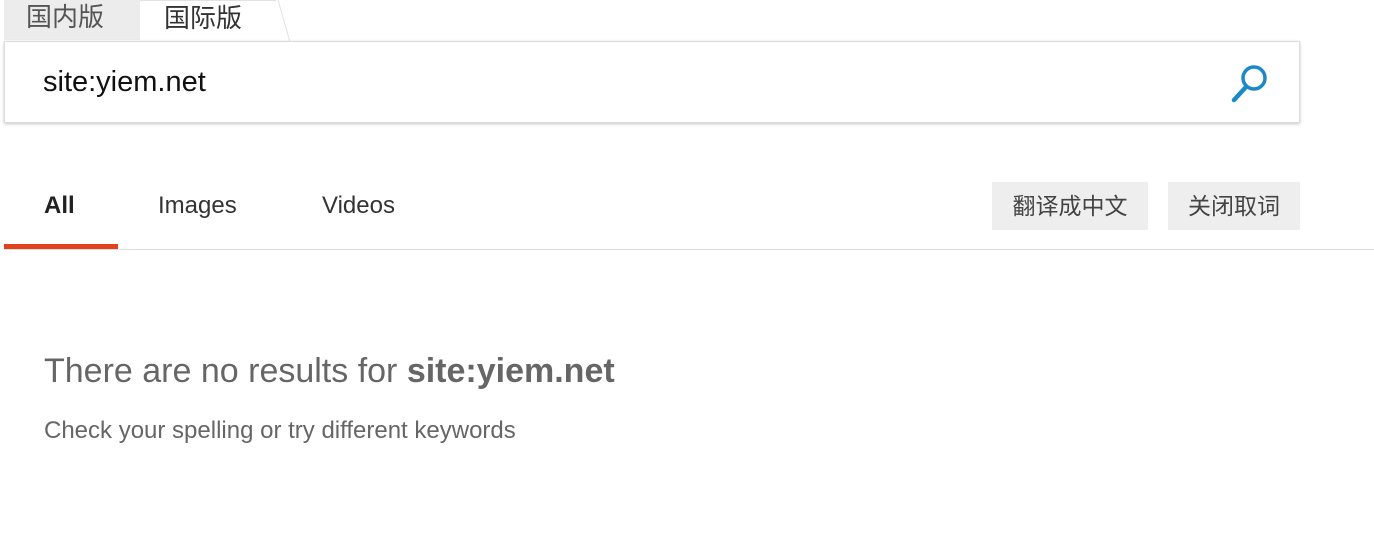 Image resolution: width=1374 pixels, height=542 pixels. Describe the element at coordinates (59, 206) in the screenshot. I see `tab-all: All` at that location.